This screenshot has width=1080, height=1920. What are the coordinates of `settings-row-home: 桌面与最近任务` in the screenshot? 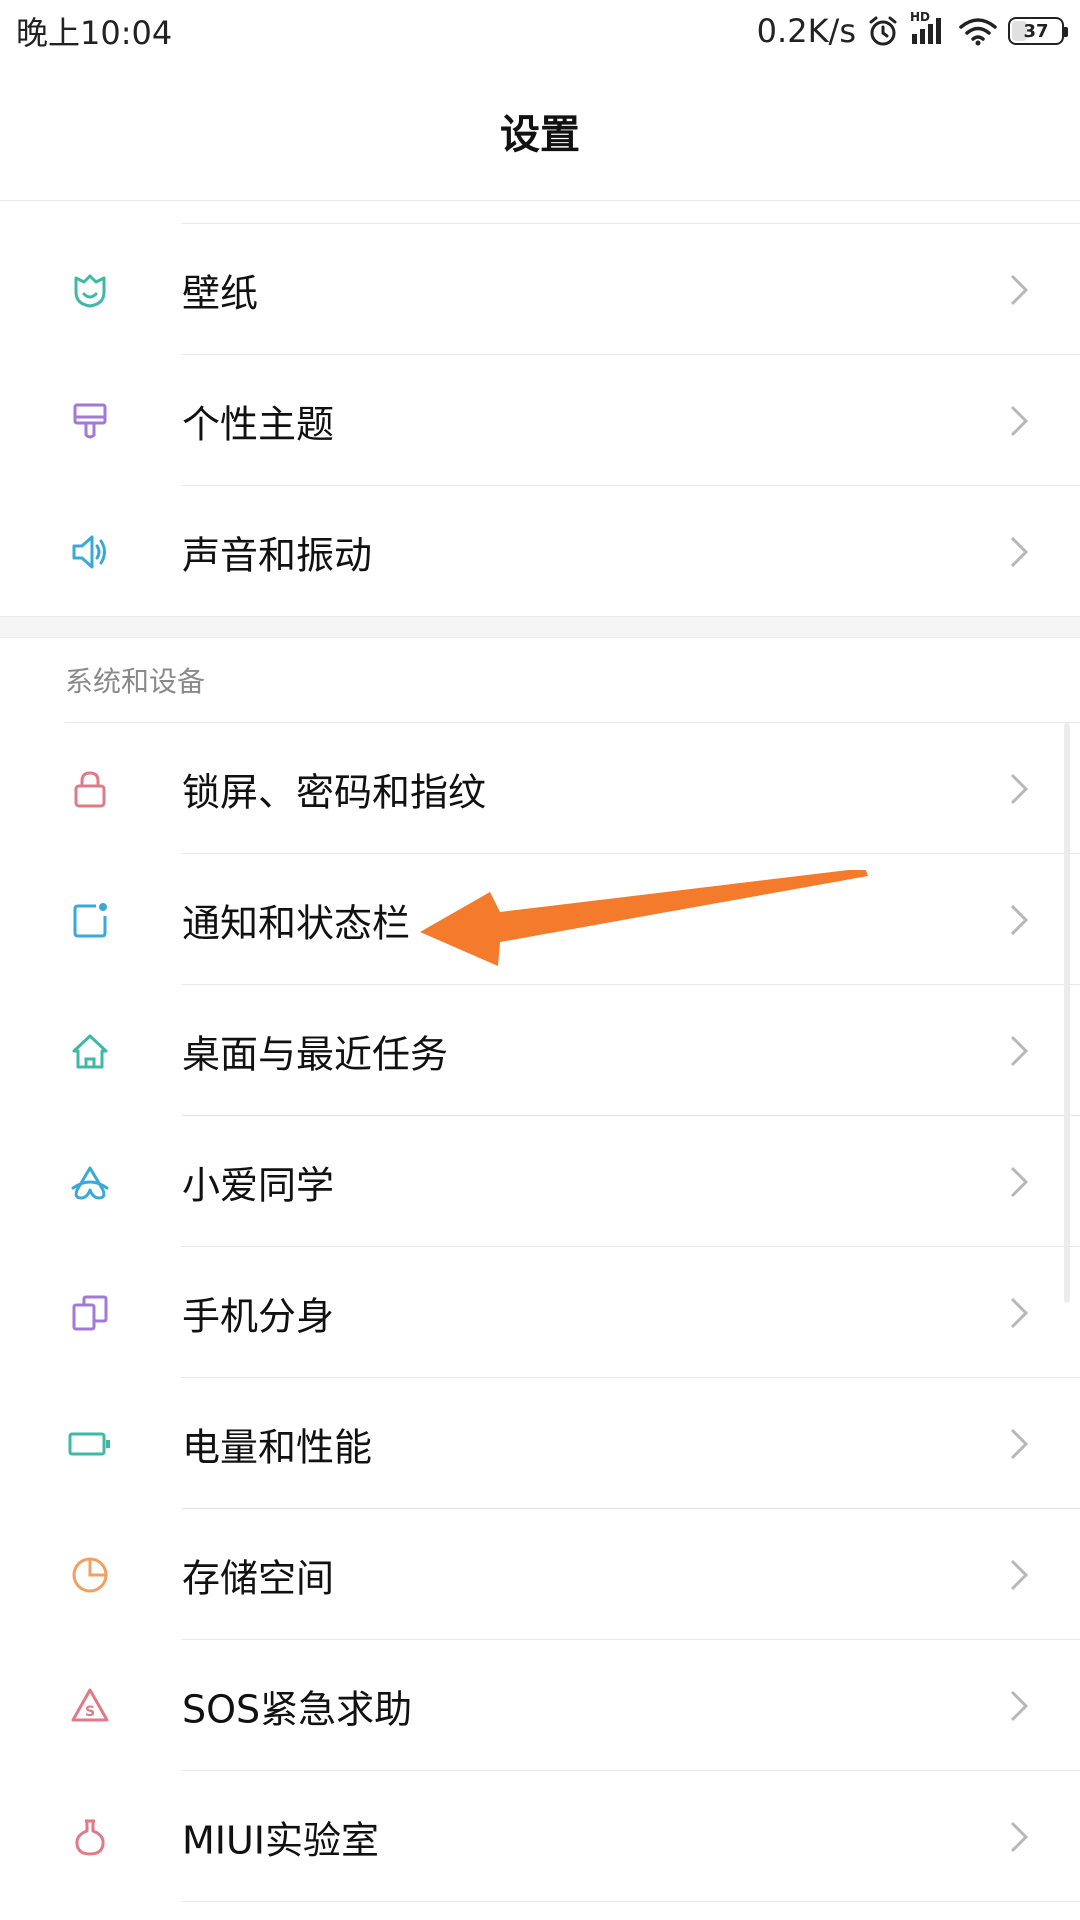 It's located at (540, 1050).